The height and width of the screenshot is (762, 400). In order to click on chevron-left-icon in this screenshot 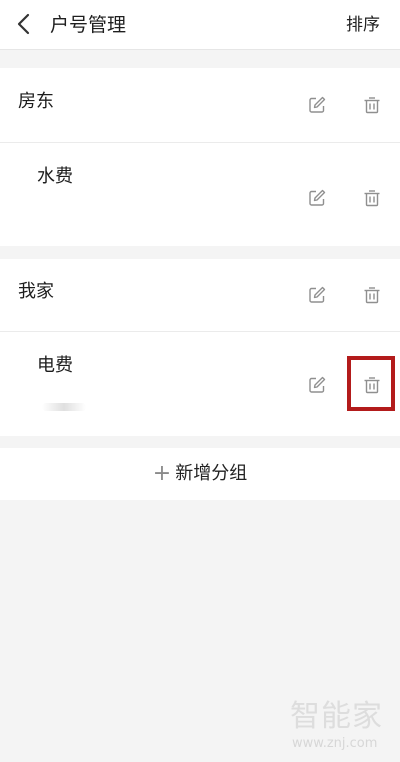, I will do `click(23, 24)`.